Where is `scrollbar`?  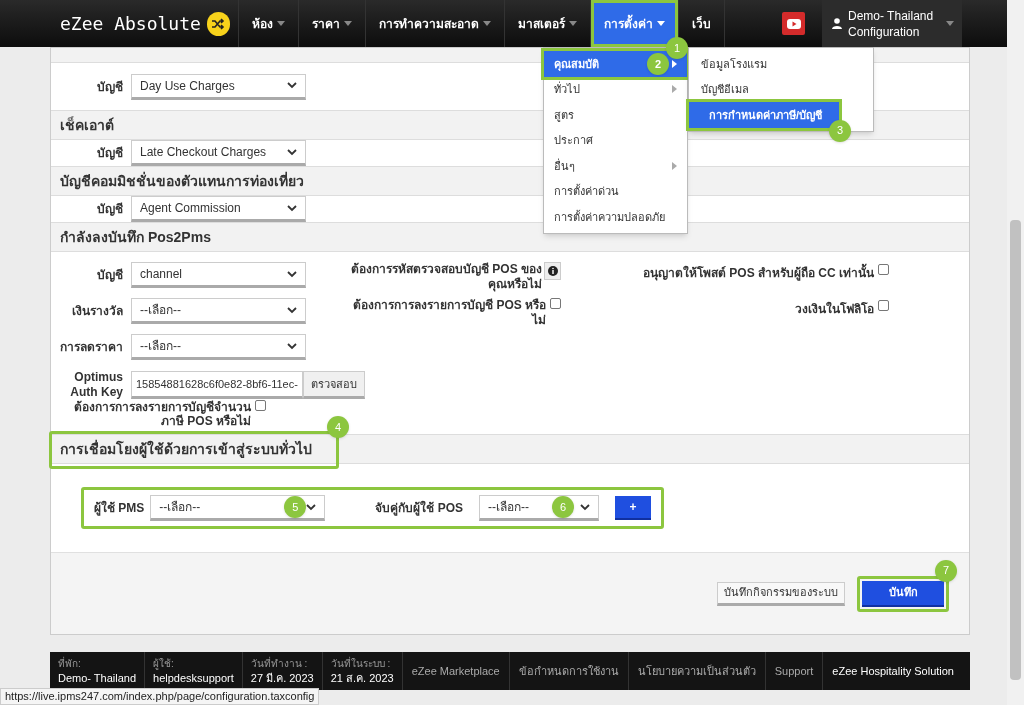 scrollbar is located at coordinates (1015, 352).